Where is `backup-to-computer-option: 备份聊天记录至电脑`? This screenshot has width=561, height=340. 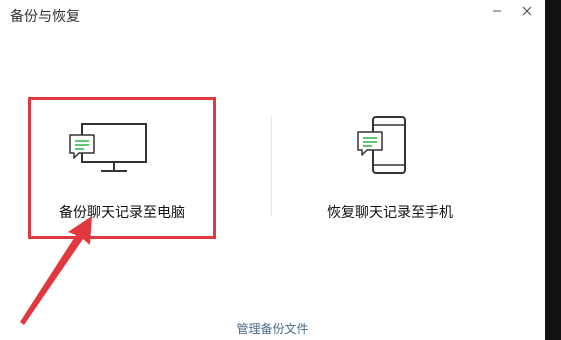 backup-to-computer-option: 备份聊天记录至电脑 is located at coordinates (122, 168).